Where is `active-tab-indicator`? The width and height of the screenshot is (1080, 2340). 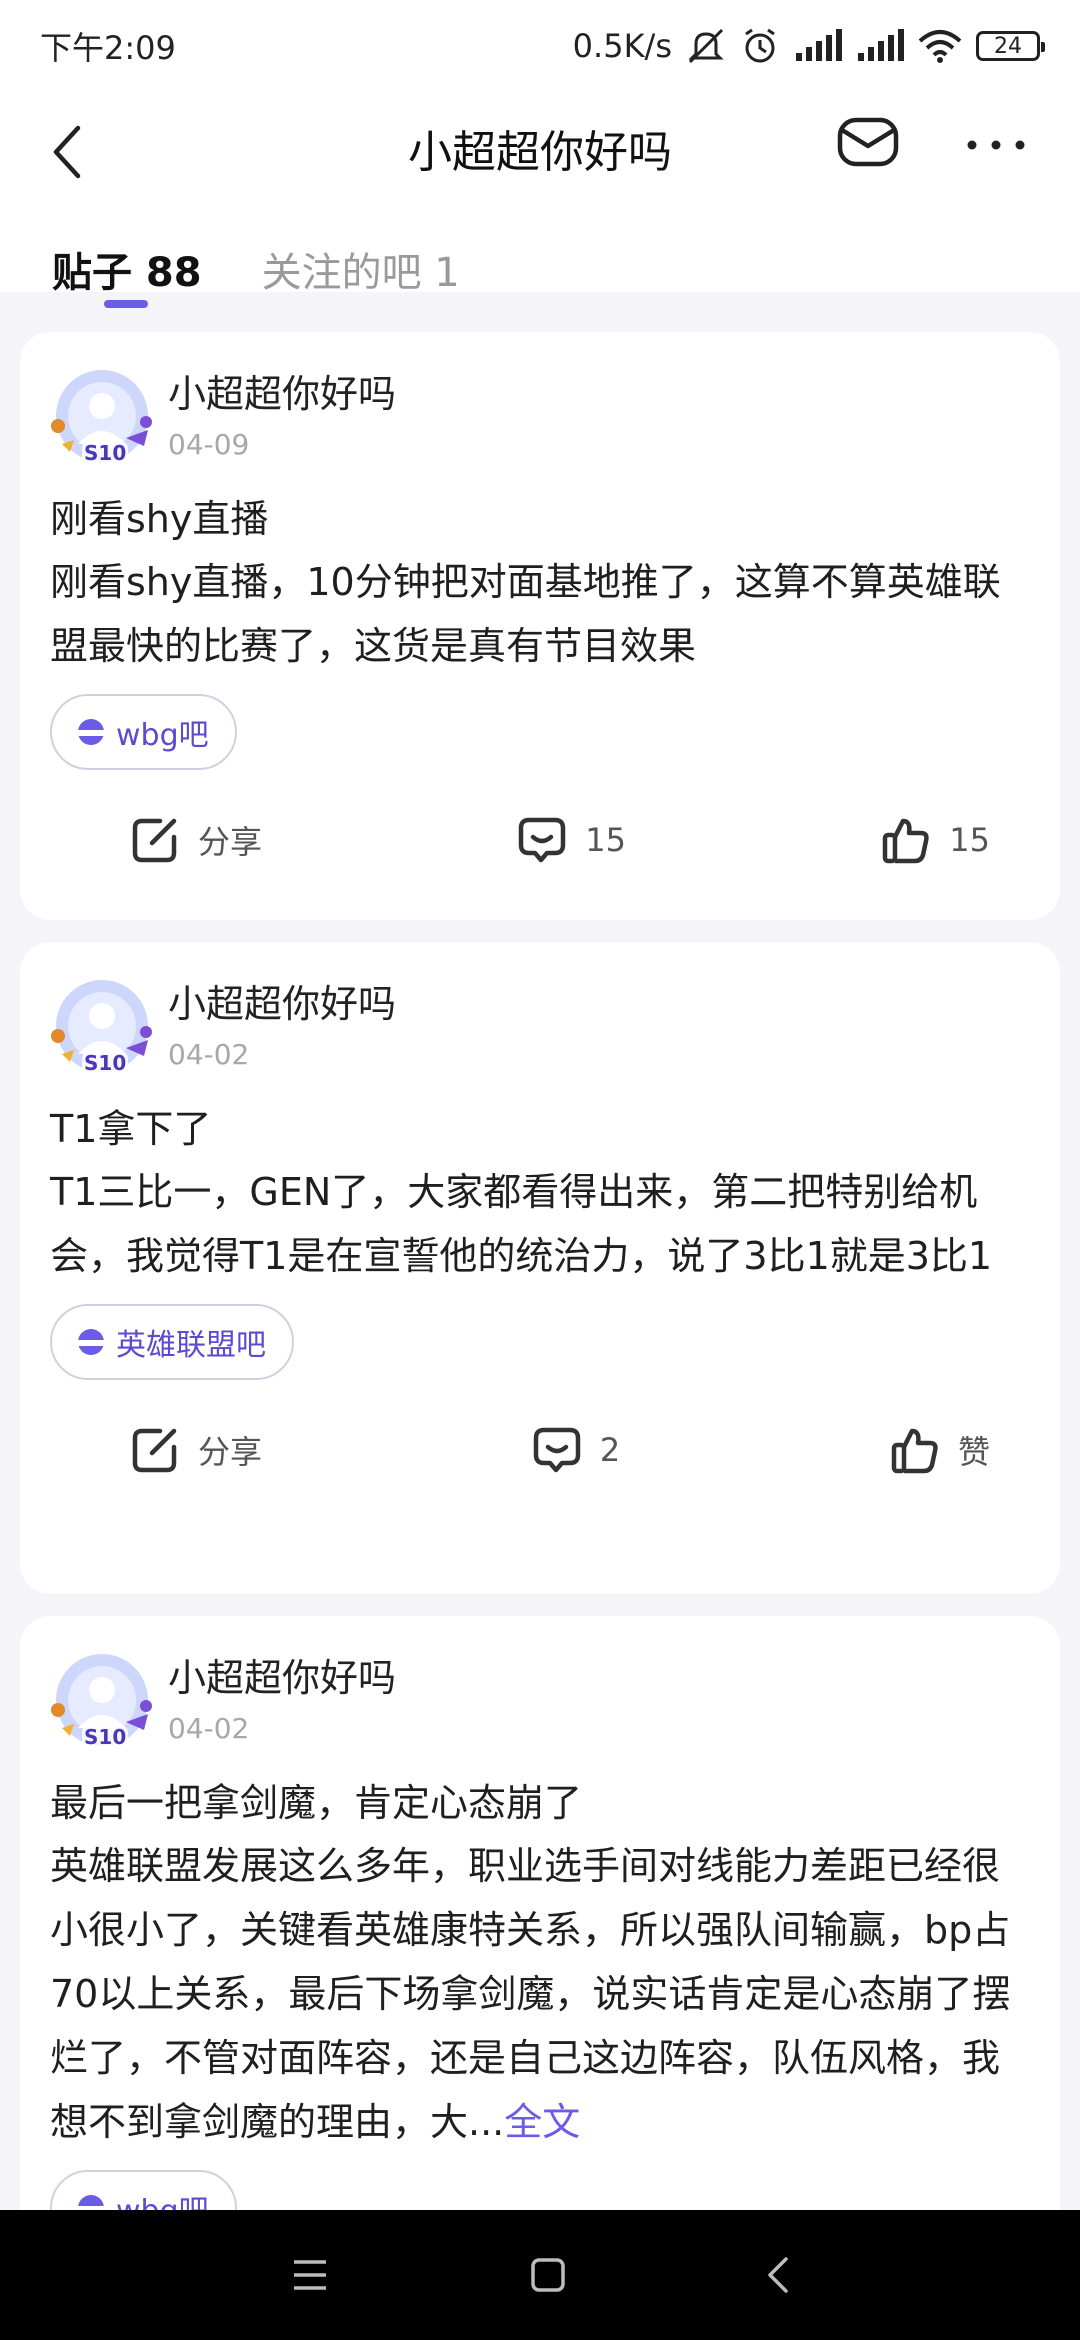
active-tab-indicator is located at coordinates (126, 304).